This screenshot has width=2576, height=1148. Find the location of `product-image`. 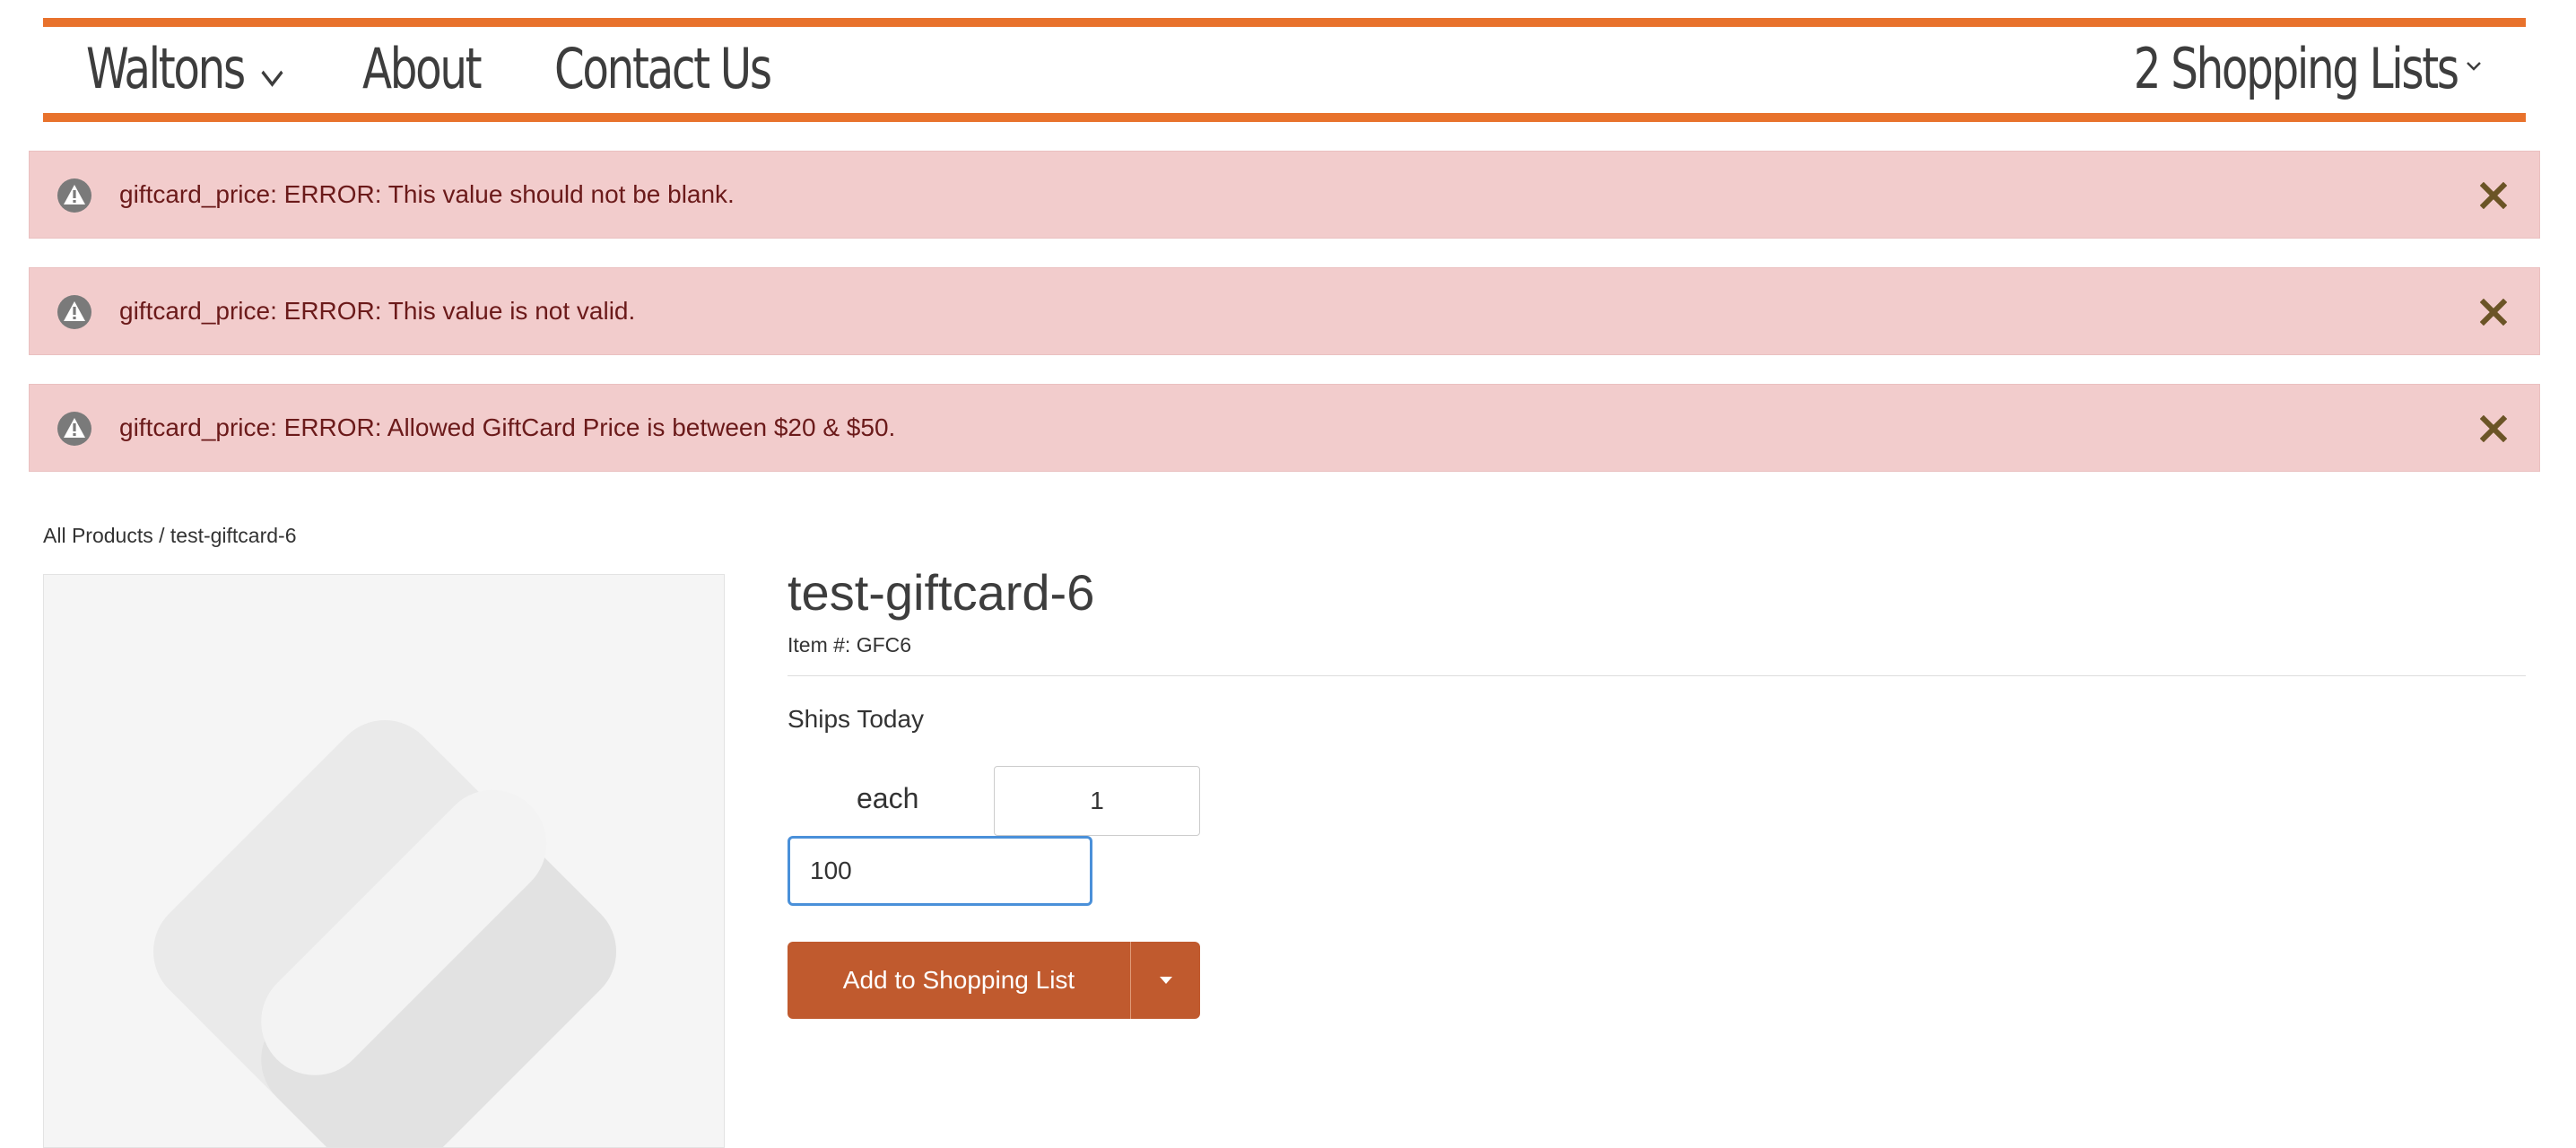

product-image is located at coordinates (384, 861).